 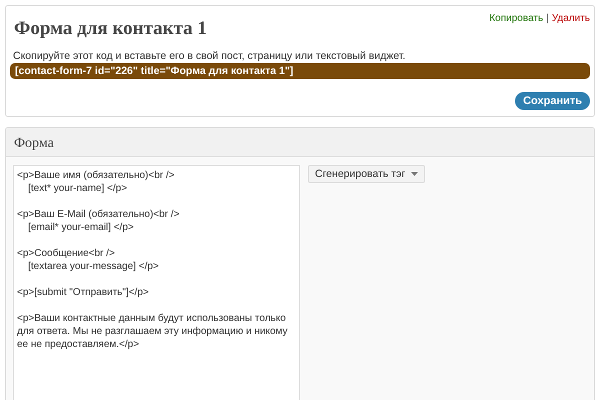 What do you see at coordinates (34, 143) in the screenshot?
I see `panel-title: Форма` at bounding box center [34, 143].